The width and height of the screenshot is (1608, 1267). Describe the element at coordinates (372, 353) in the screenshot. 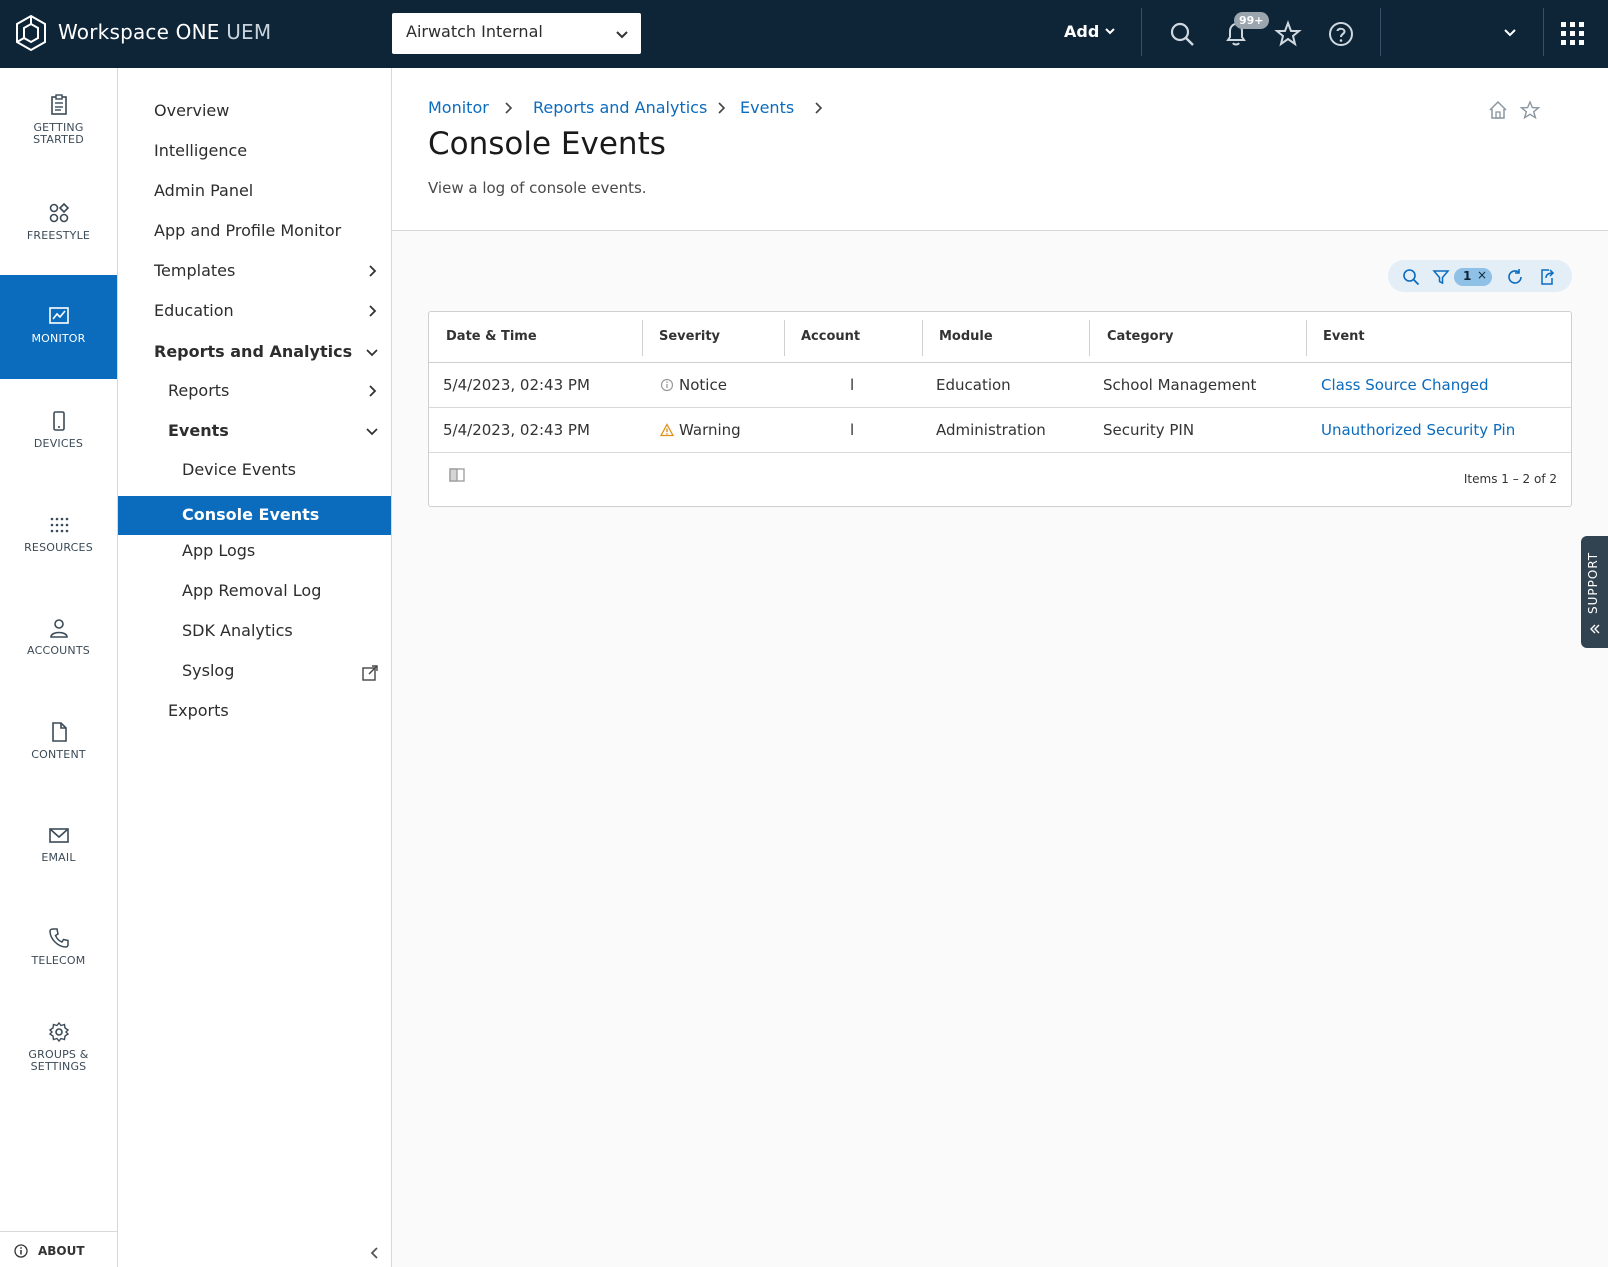

I see `chevron-down-icon` at that location.